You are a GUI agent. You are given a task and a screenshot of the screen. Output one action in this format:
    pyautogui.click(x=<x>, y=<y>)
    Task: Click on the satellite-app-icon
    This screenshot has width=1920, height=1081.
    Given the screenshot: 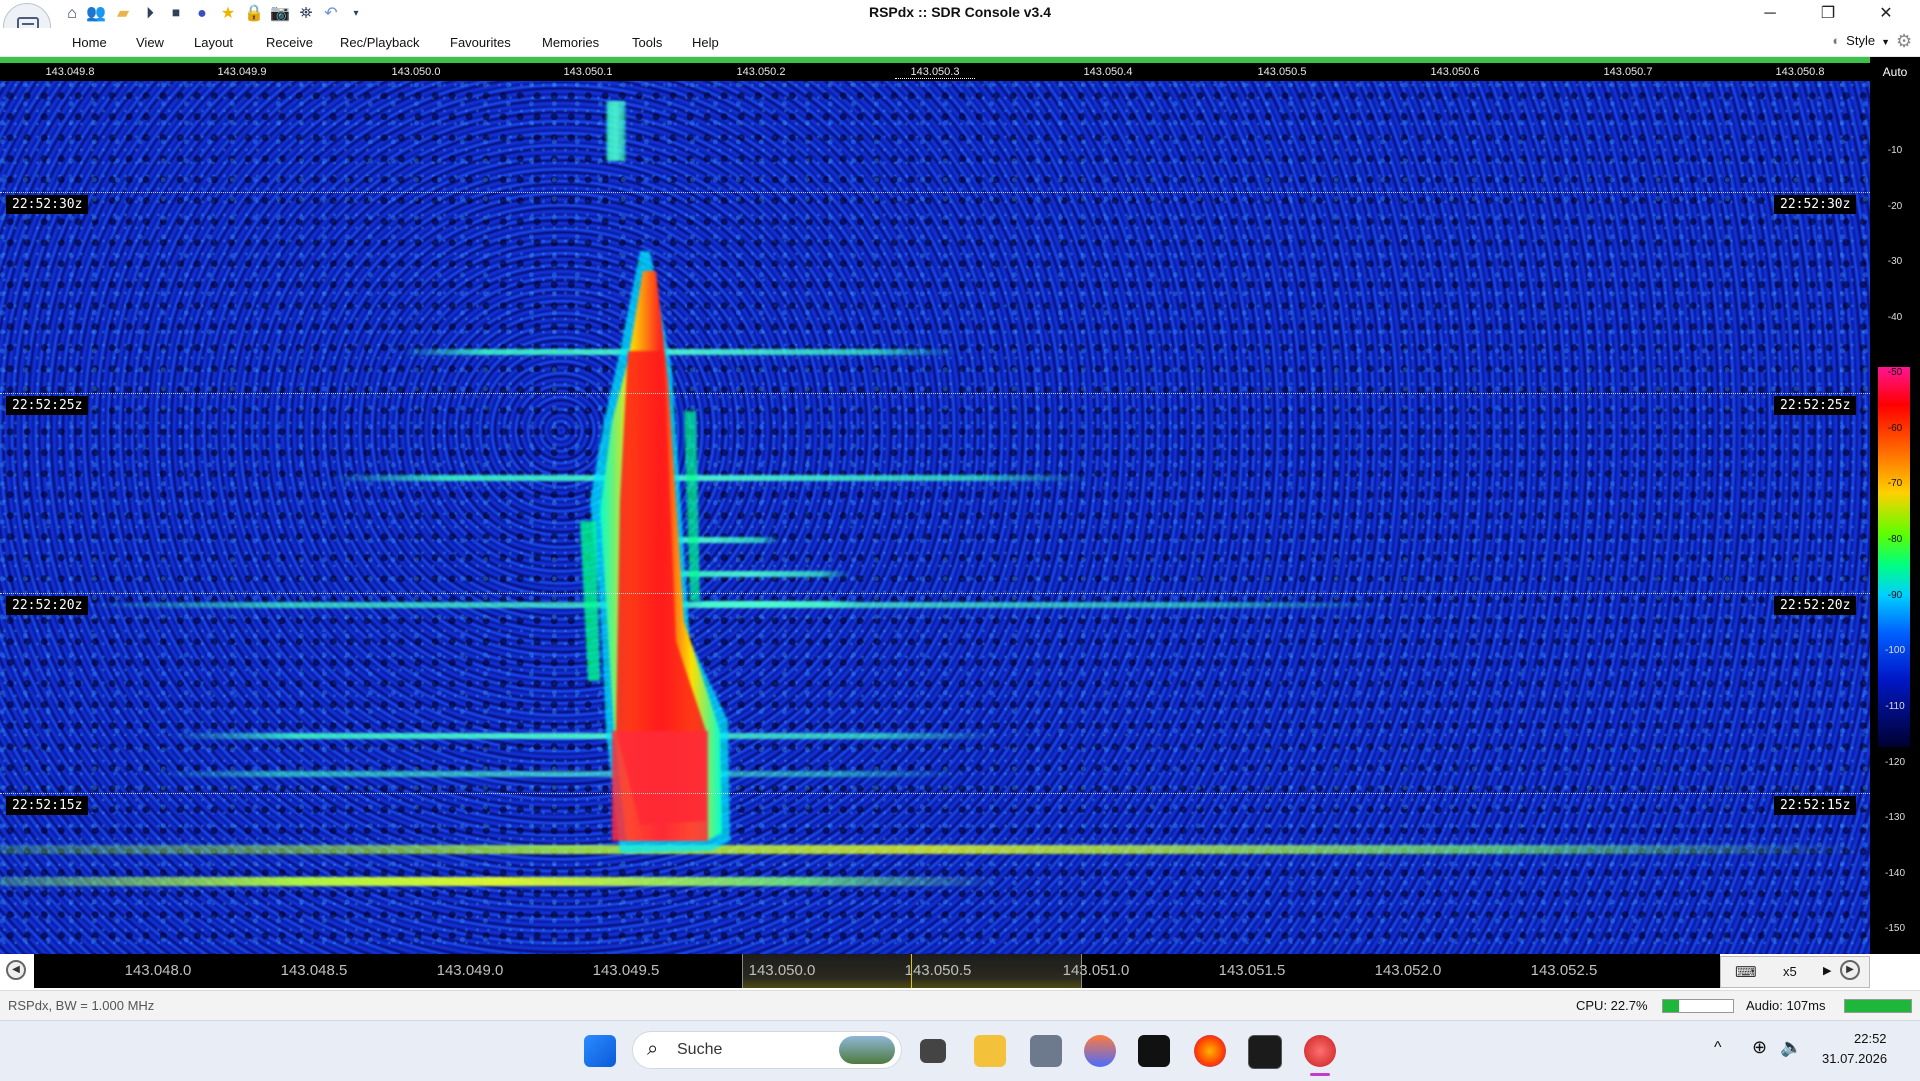 What is the action you would take?
    pyautogui.click(x=1046, y=1051)
    